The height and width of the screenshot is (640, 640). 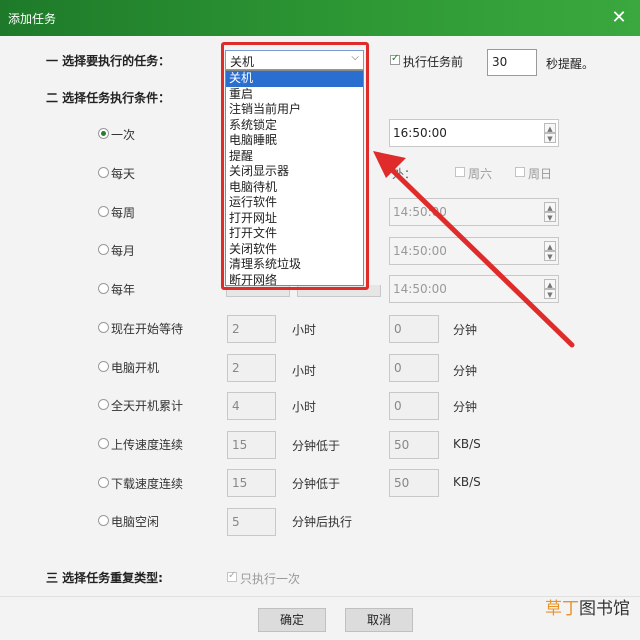 What do you see at coordinates (562, 609) in the screenshot?
I see `watermark-accent: 草丁` at bounding box center [562, 609].